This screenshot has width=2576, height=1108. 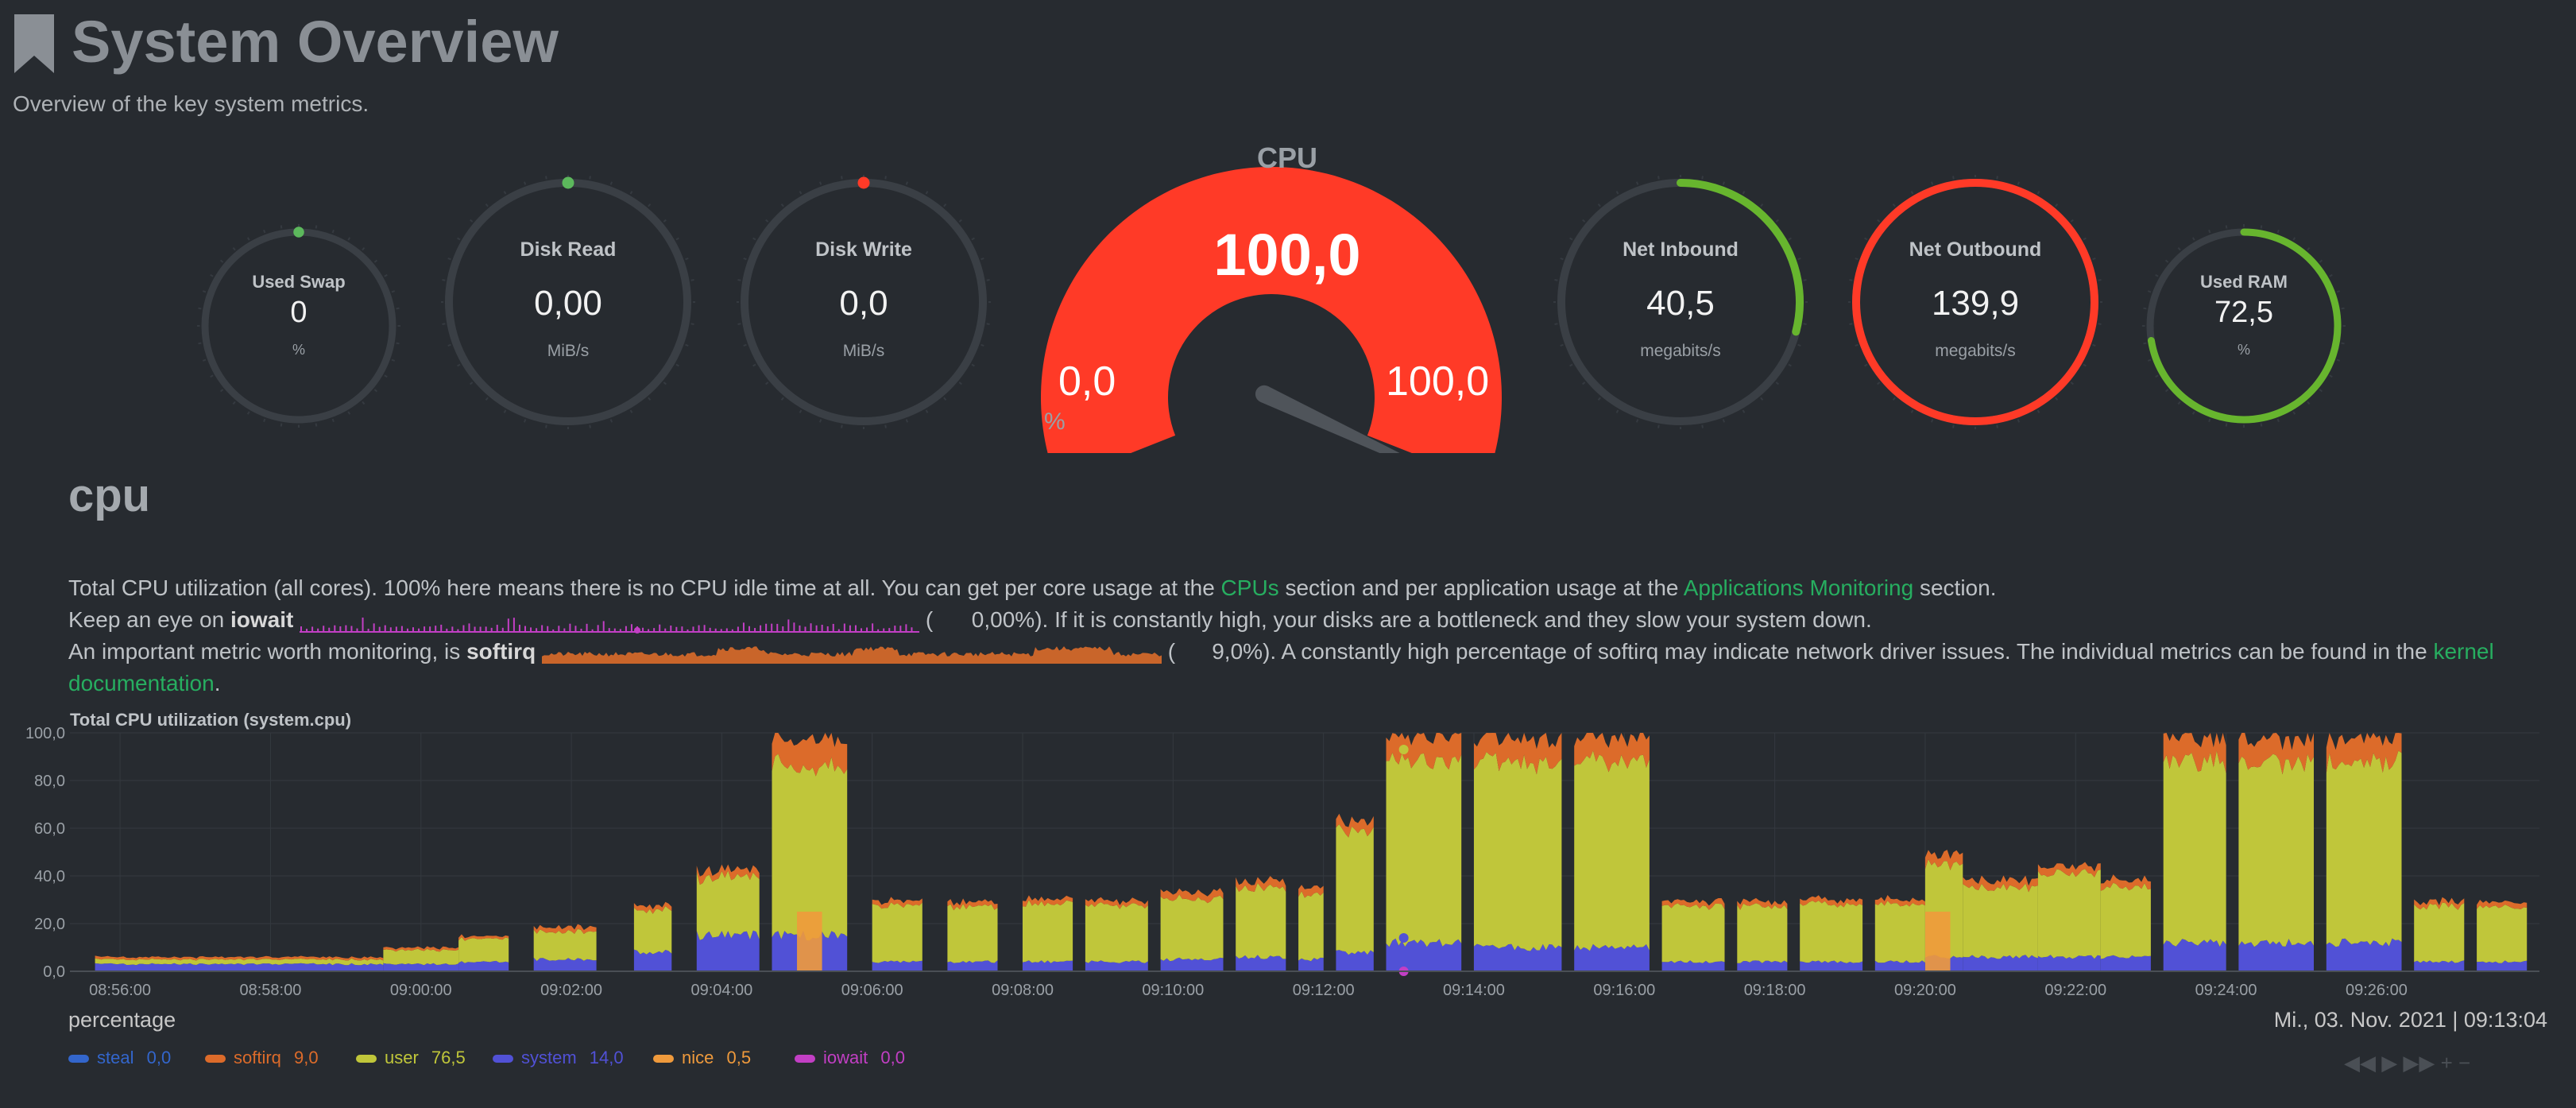 What do you see at coordinates (1481, 587) in the screenshot?
I see `text: section and per application usage at the` at bounding box center [1481, 587].